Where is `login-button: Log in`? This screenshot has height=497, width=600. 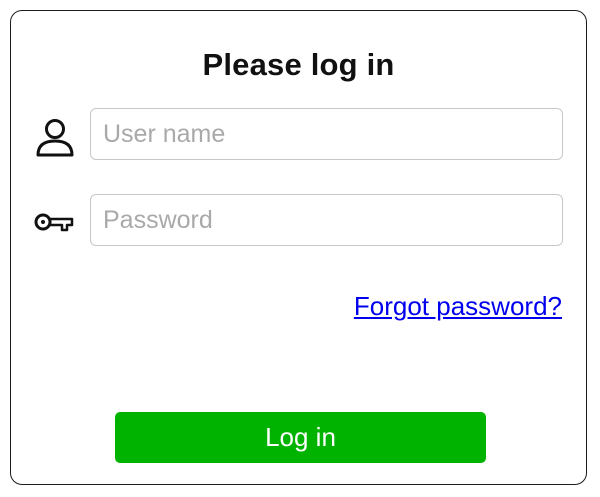
login-button: Log in is located at coordinates (300, 437).